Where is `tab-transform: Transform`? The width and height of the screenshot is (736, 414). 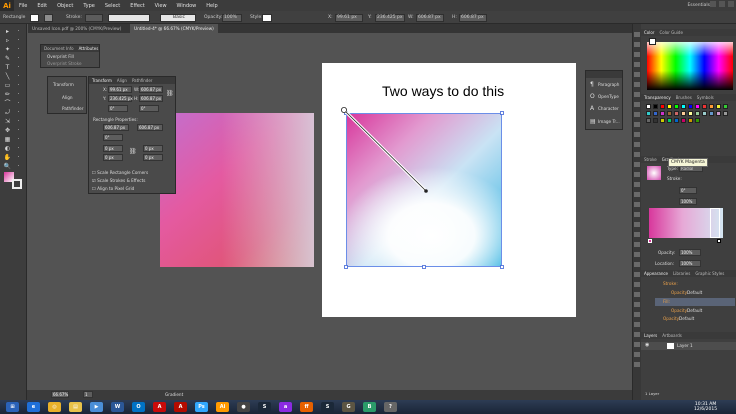 tab-transform: Transform is located at coordinates (102, 80).